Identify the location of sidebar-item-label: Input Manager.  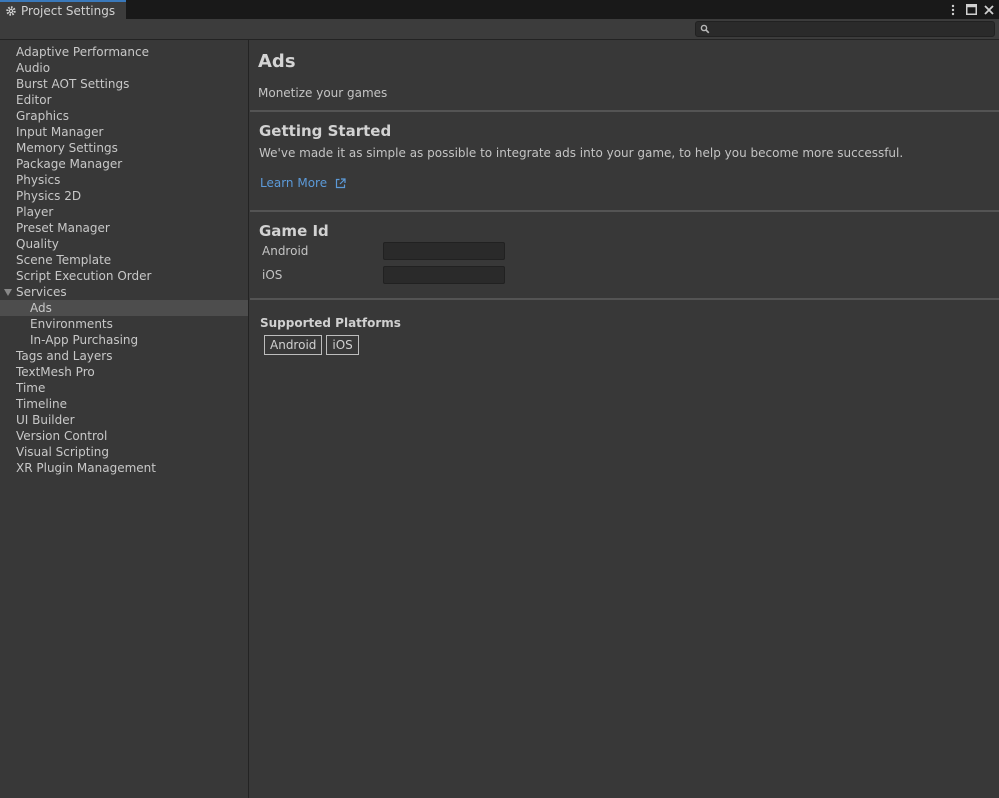
(60, 132).